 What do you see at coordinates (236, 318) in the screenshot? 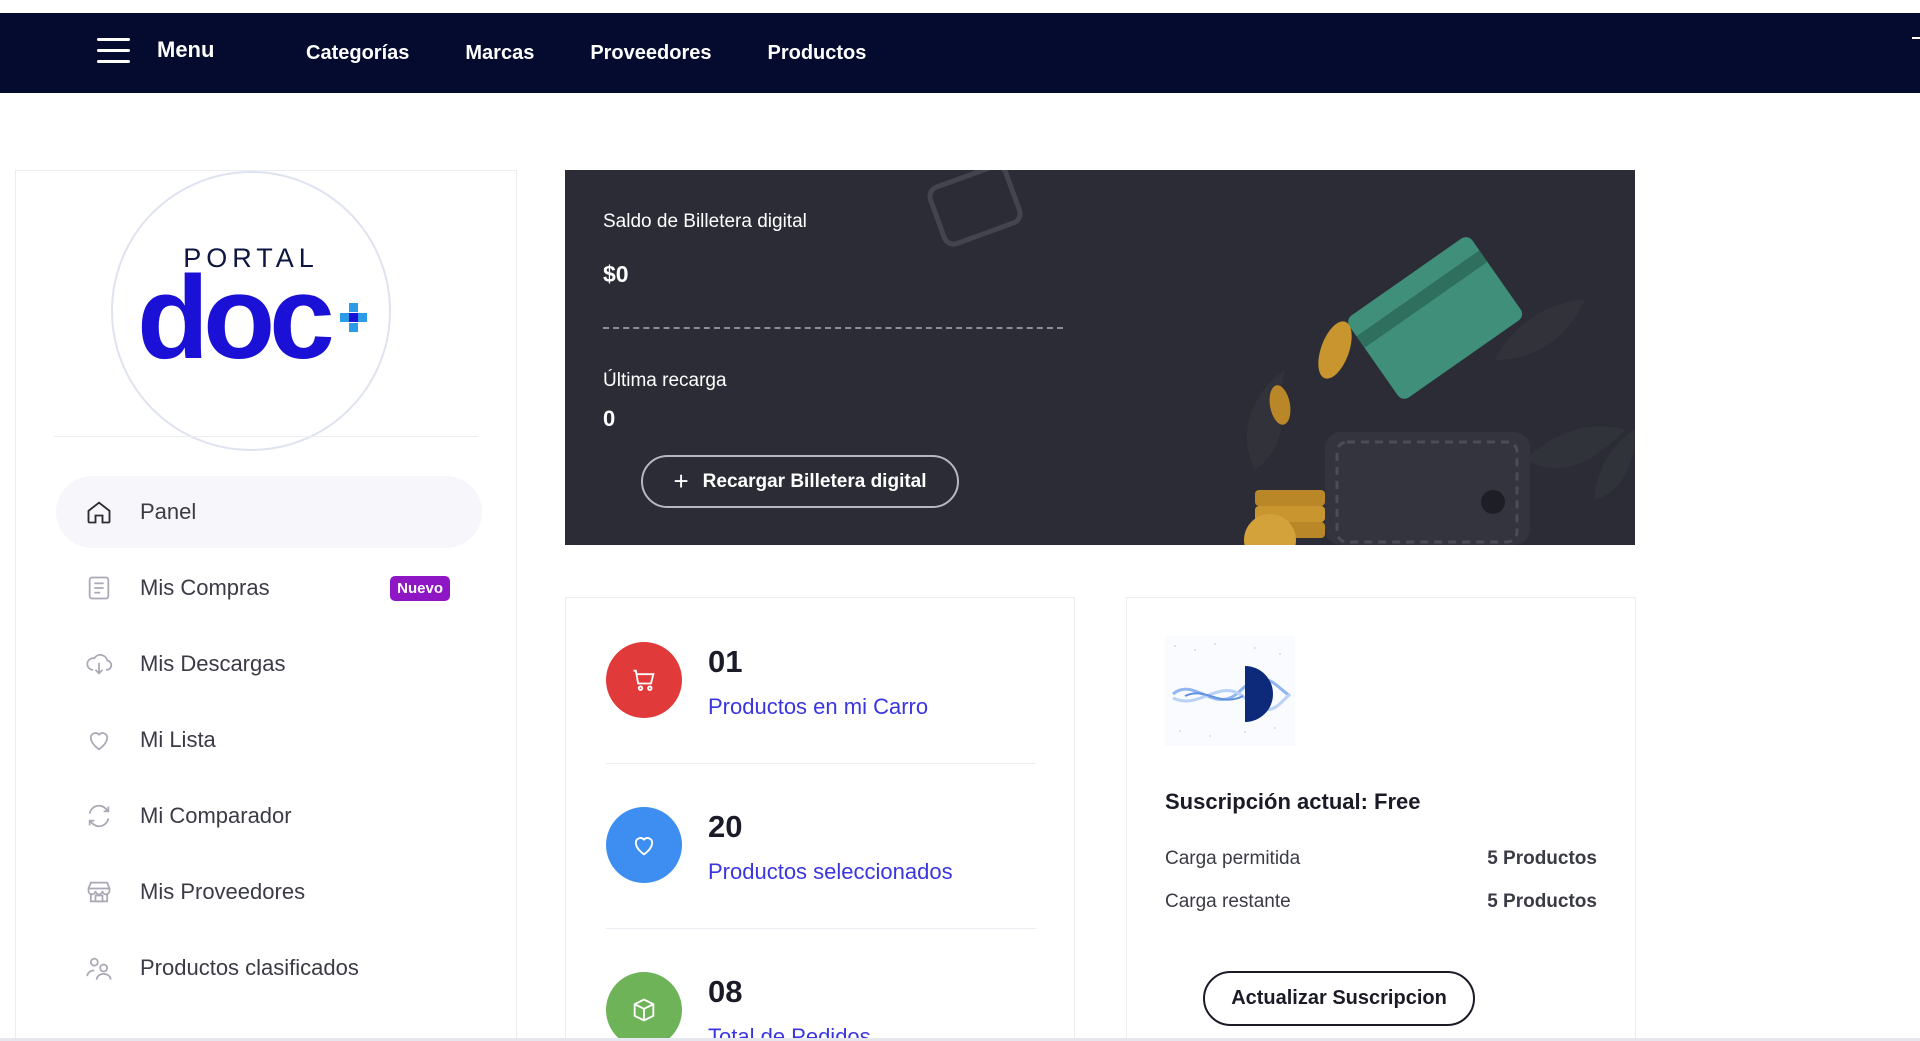
I see `logo-doc-text: doc` at bounding box center [236, 318].